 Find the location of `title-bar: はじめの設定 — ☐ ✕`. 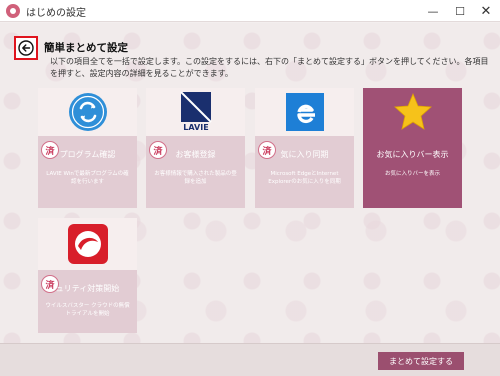

title-bar: はじめの設定 — ☐ ✕ is located at coordinates (250, 11).